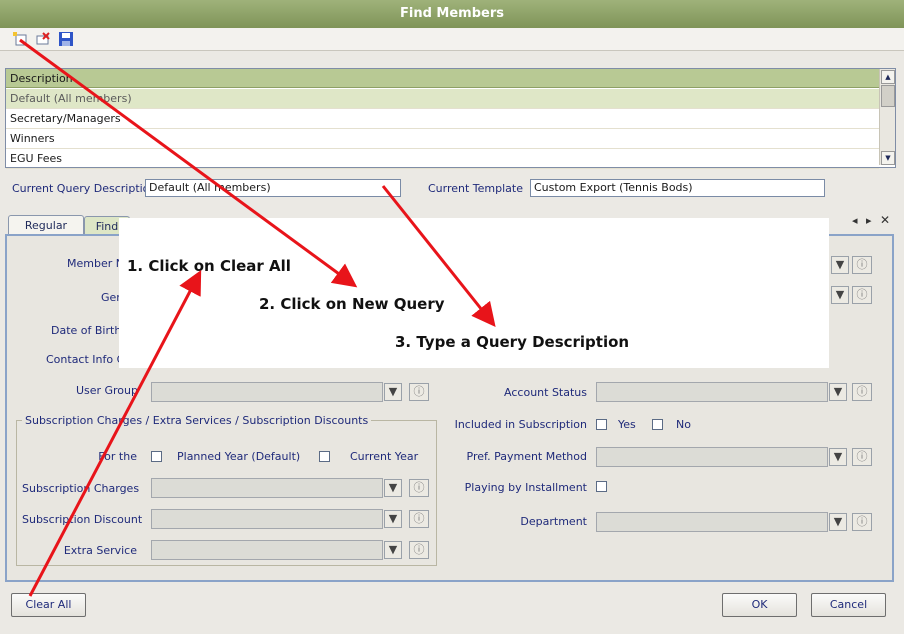 This screenshot has height=634, width=904. Describe the element at coordinates (48, 605) in the screenshot. I see `clear-all-button: Clear All` at that location.